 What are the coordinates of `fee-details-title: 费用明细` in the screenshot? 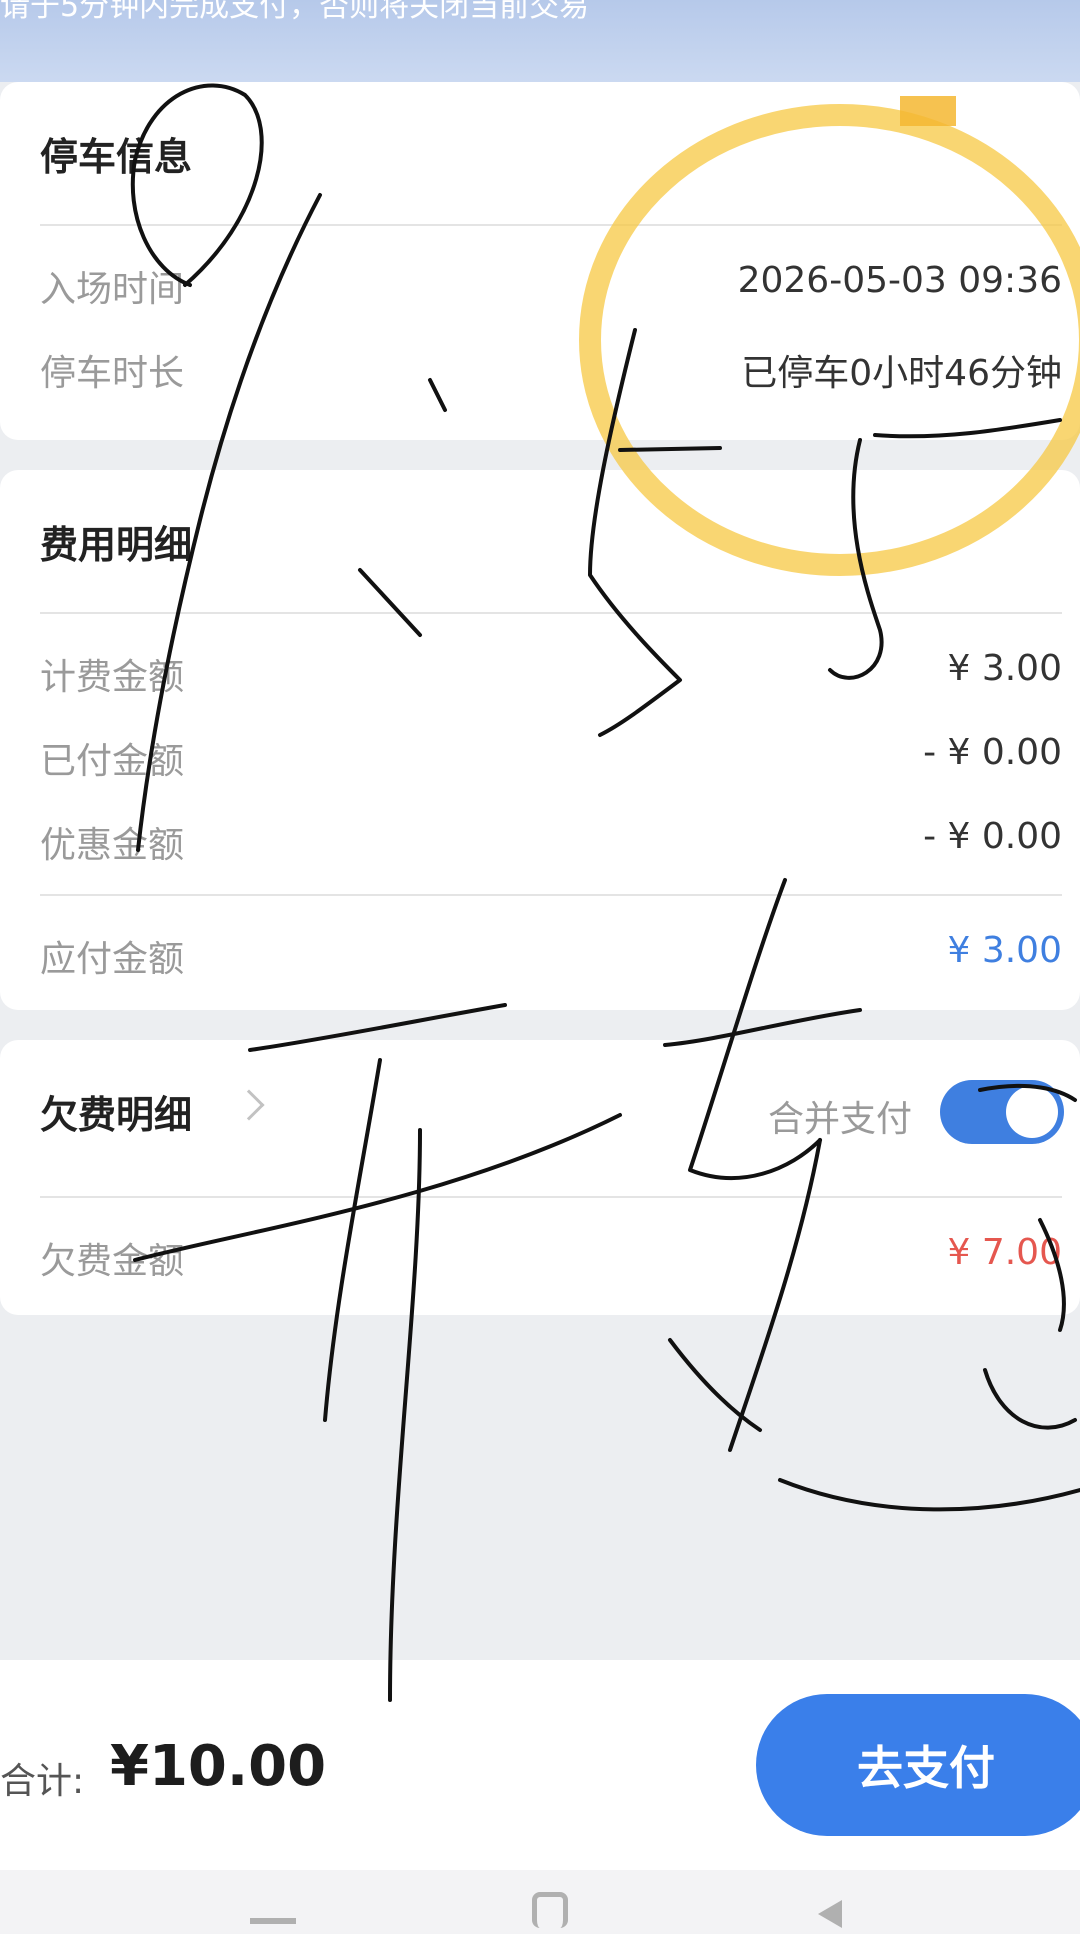 It's located at (116, 545).